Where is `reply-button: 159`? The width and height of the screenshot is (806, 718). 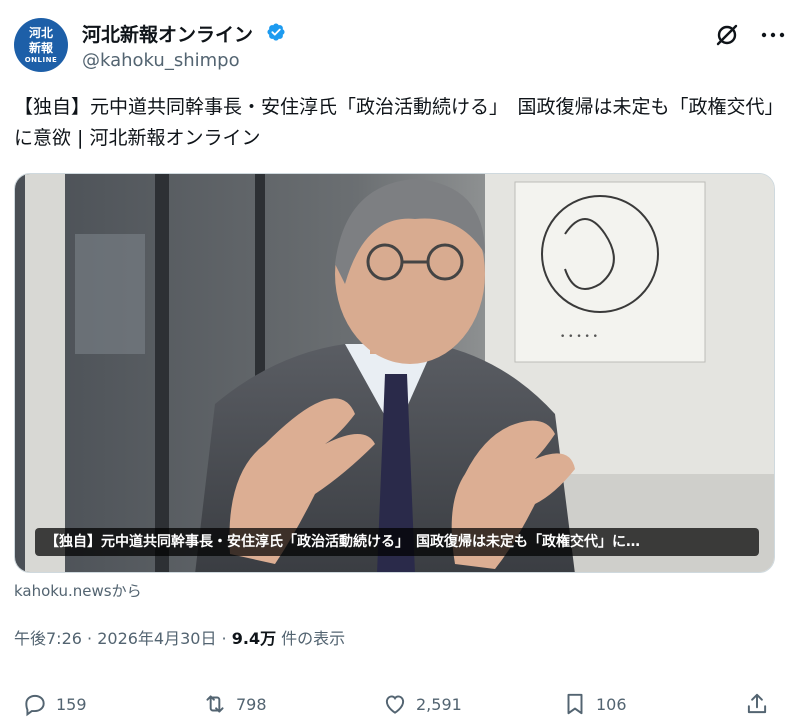
reply-button: 159 is located at coordinates (54, 704).